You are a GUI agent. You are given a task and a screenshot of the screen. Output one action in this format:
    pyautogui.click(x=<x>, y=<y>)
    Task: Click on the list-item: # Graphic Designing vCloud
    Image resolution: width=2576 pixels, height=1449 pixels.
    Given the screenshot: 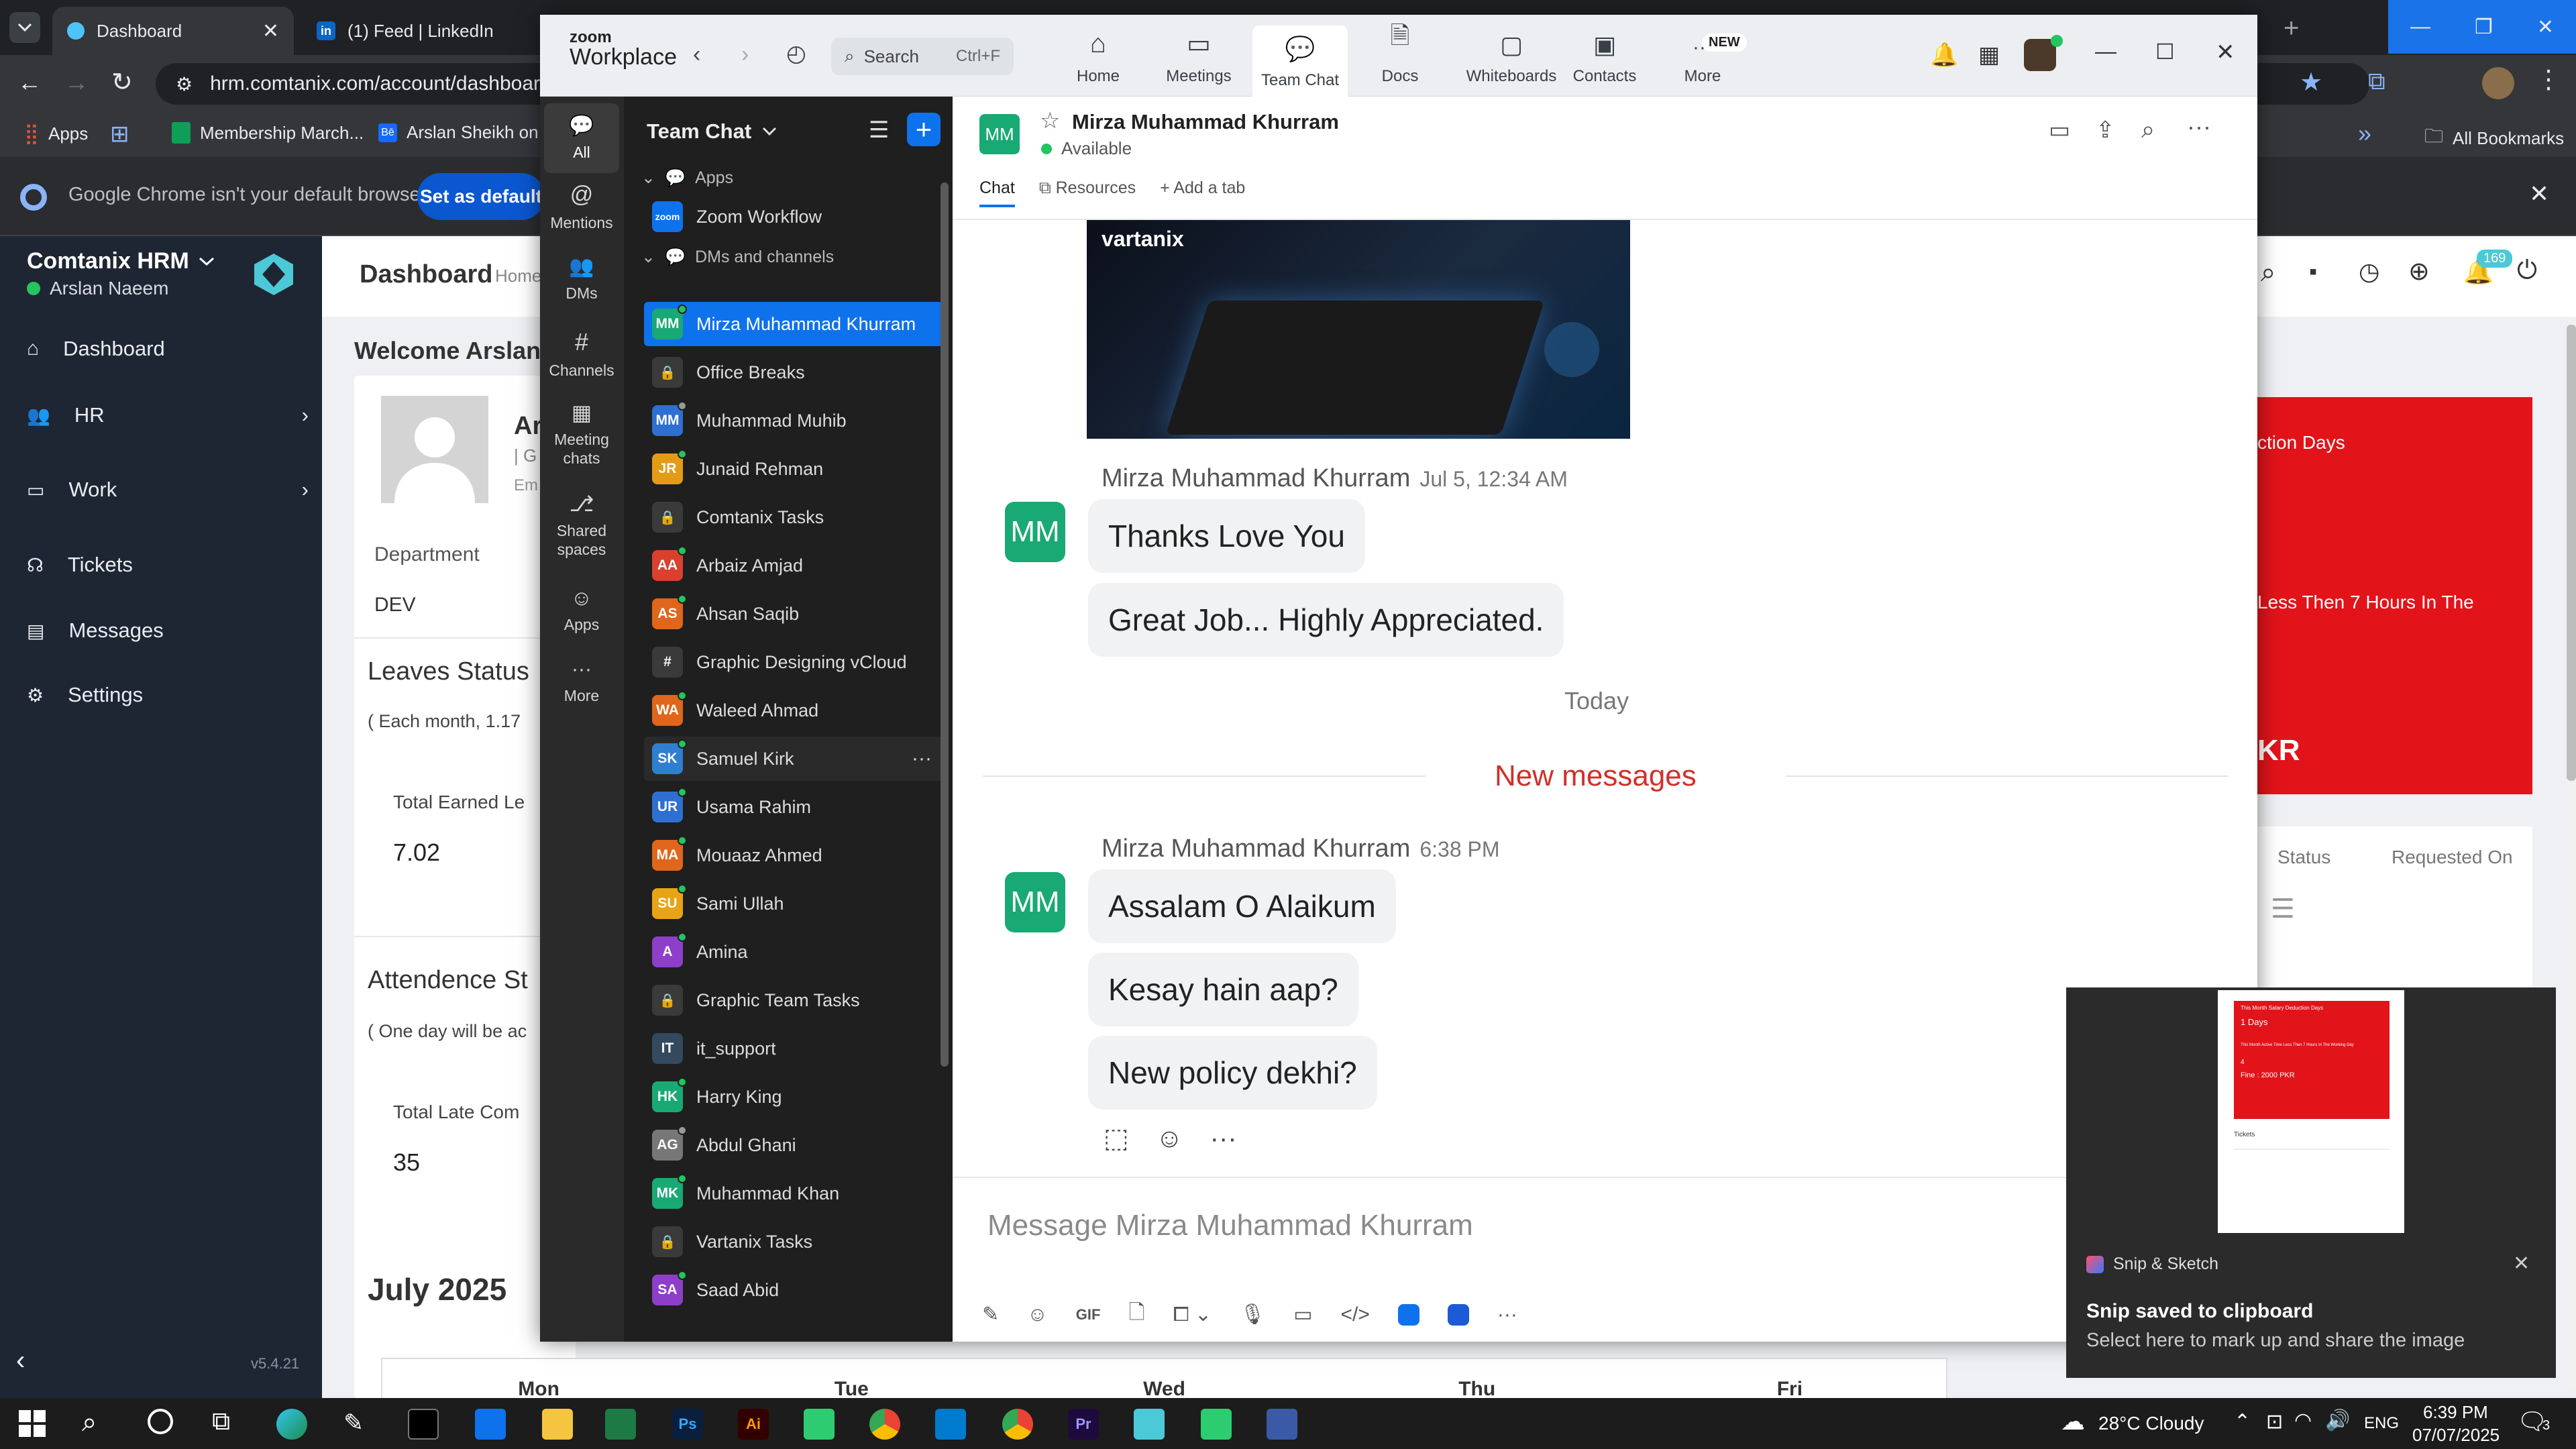 What is the action you would take?
    pyautogui.click(x=793, y=662)
    